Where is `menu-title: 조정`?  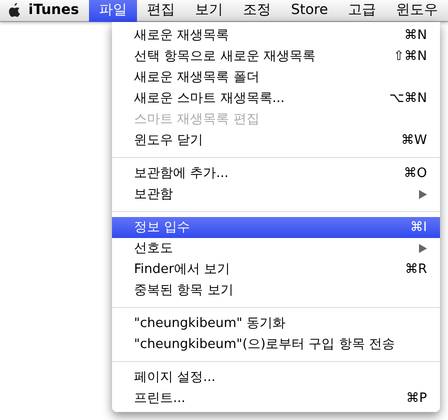
menu-title: 조정 is located at coordinates (256, 11).